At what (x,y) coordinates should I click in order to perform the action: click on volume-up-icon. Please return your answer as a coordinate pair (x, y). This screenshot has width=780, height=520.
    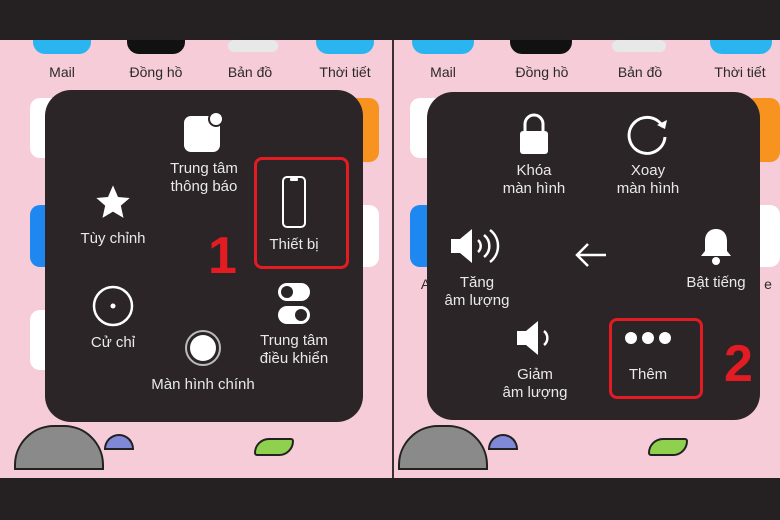
    Looking at the image, I should click on (477, 246).